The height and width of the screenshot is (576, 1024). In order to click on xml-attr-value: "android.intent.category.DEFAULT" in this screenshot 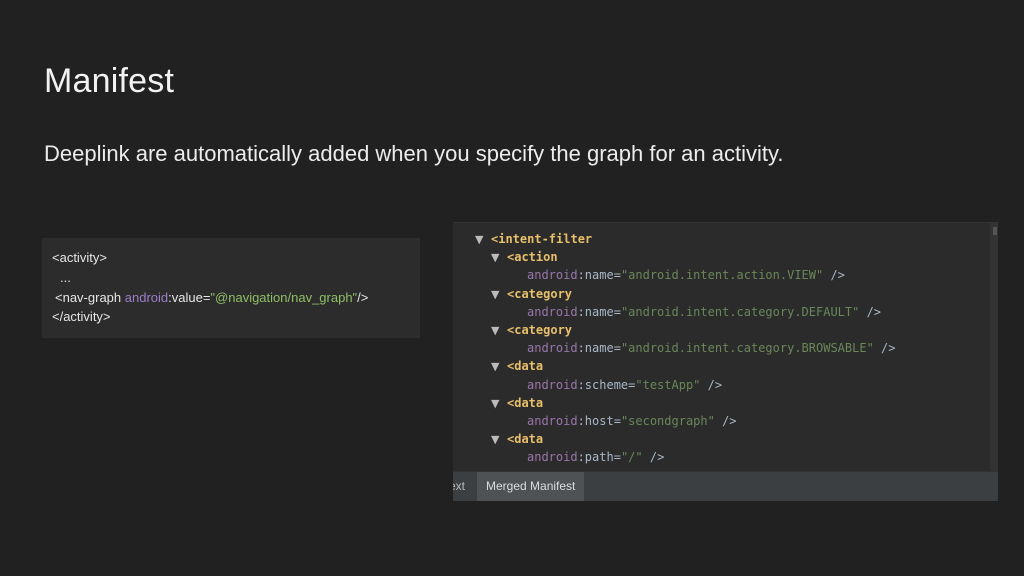, I will do `click(740, 311)`.